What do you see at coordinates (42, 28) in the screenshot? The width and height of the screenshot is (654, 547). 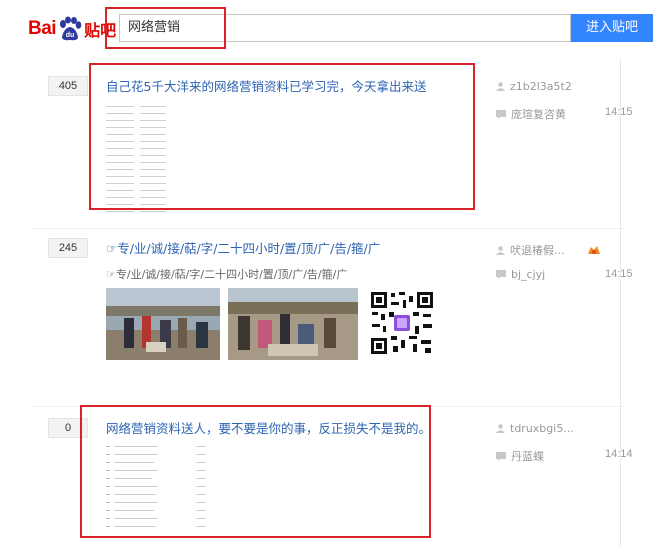 I see `logo-text-bai: Bai` at bounding box center [42, 28].